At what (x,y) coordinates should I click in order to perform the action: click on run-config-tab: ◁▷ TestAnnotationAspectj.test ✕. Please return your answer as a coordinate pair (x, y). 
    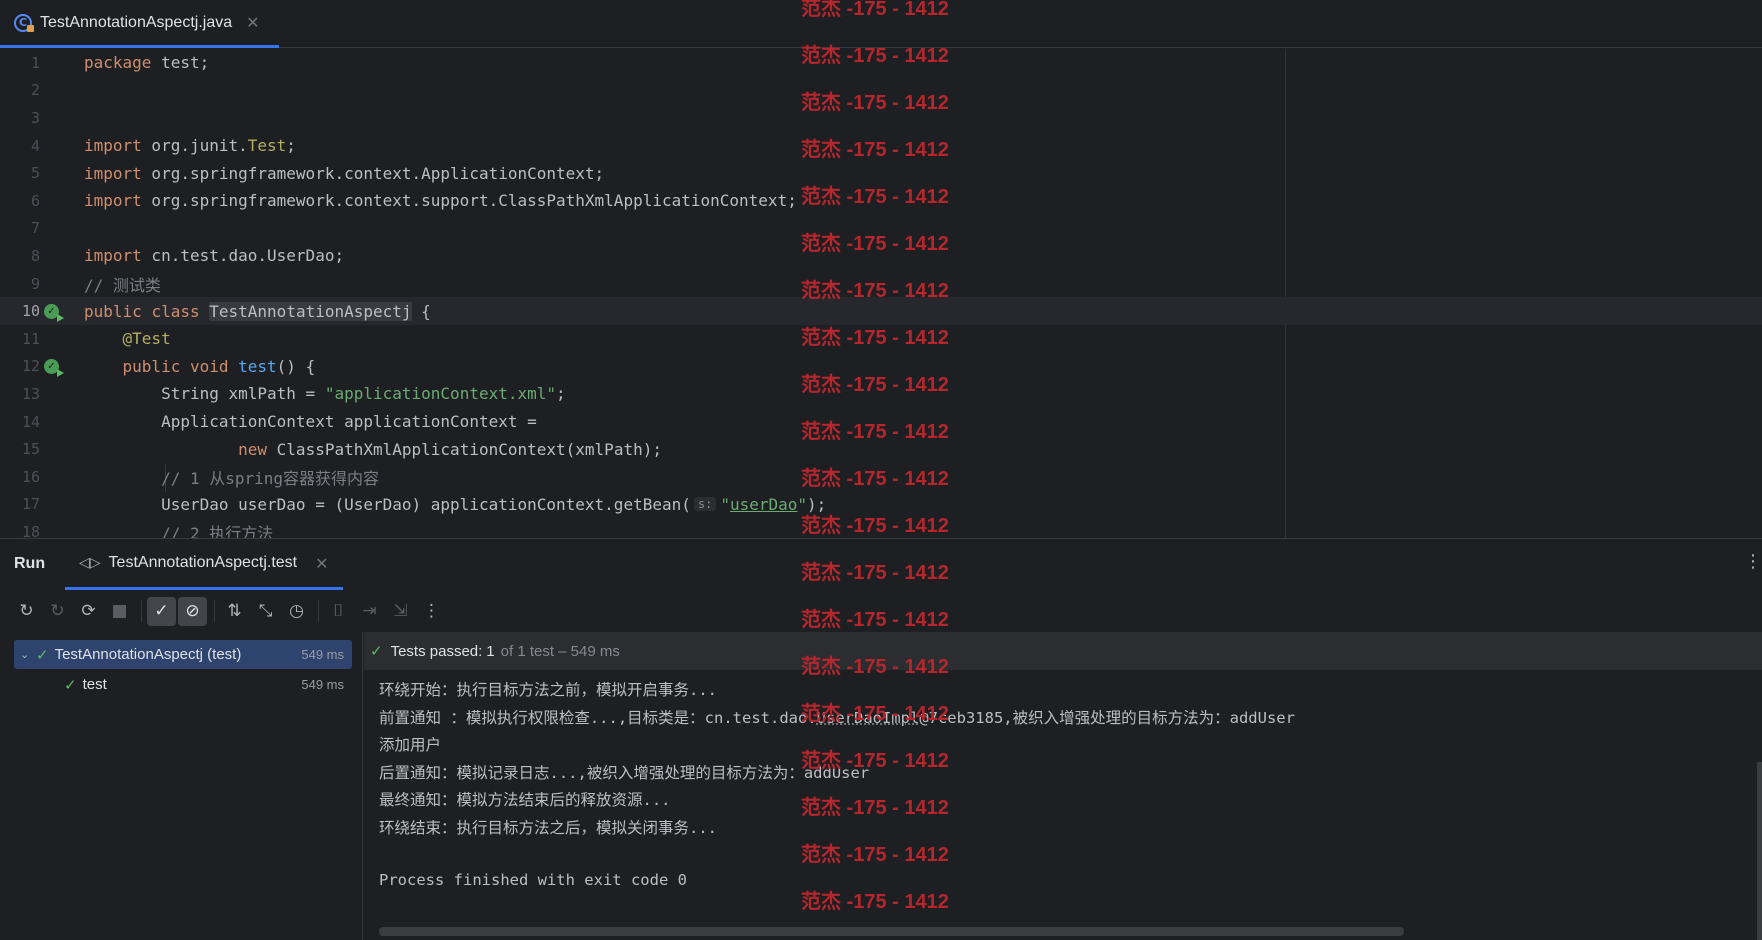
    Looking at the image, I should click on (204, 564).